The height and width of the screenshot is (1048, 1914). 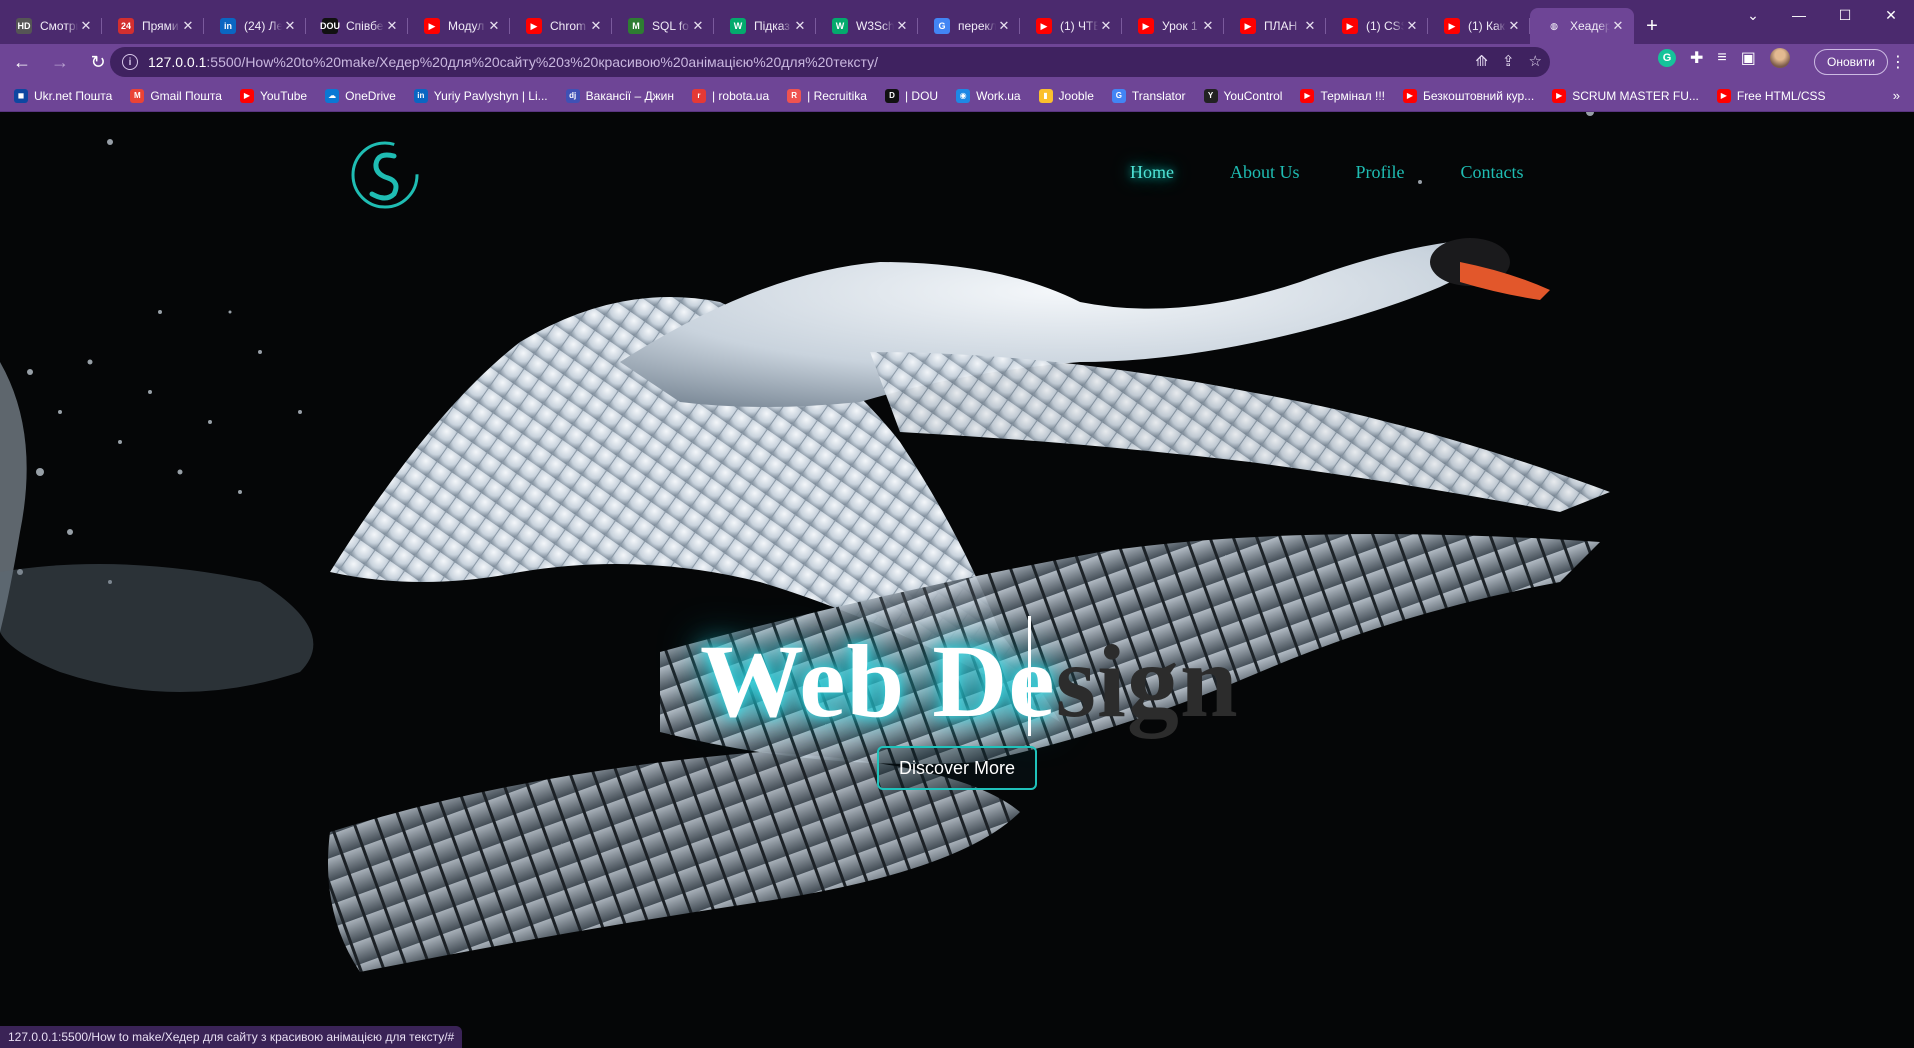 I want to click on bookmark-item: ☁ OneDrive, so click(x=360, y=95).